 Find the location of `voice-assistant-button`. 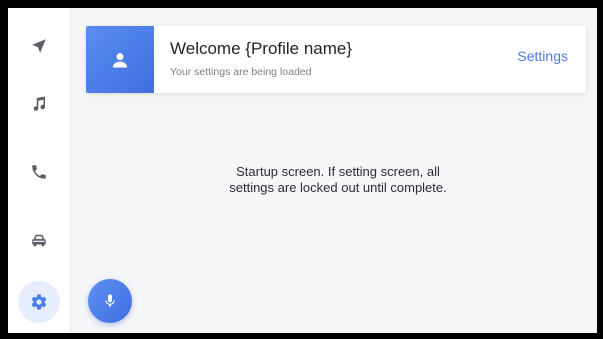

voice-assistant-button is located at coordinates (110, 301).